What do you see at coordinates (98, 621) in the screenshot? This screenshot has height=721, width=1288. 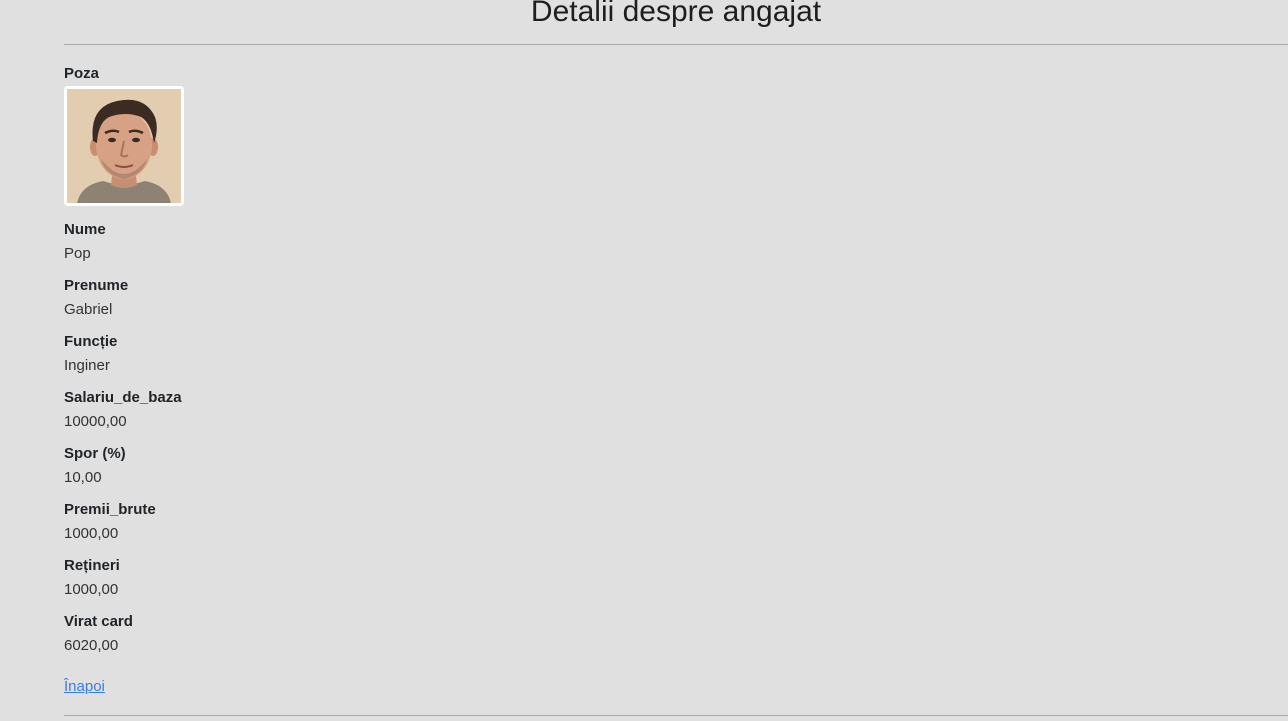 I see `field-label: Virat card` at bounding box center [98, 621].